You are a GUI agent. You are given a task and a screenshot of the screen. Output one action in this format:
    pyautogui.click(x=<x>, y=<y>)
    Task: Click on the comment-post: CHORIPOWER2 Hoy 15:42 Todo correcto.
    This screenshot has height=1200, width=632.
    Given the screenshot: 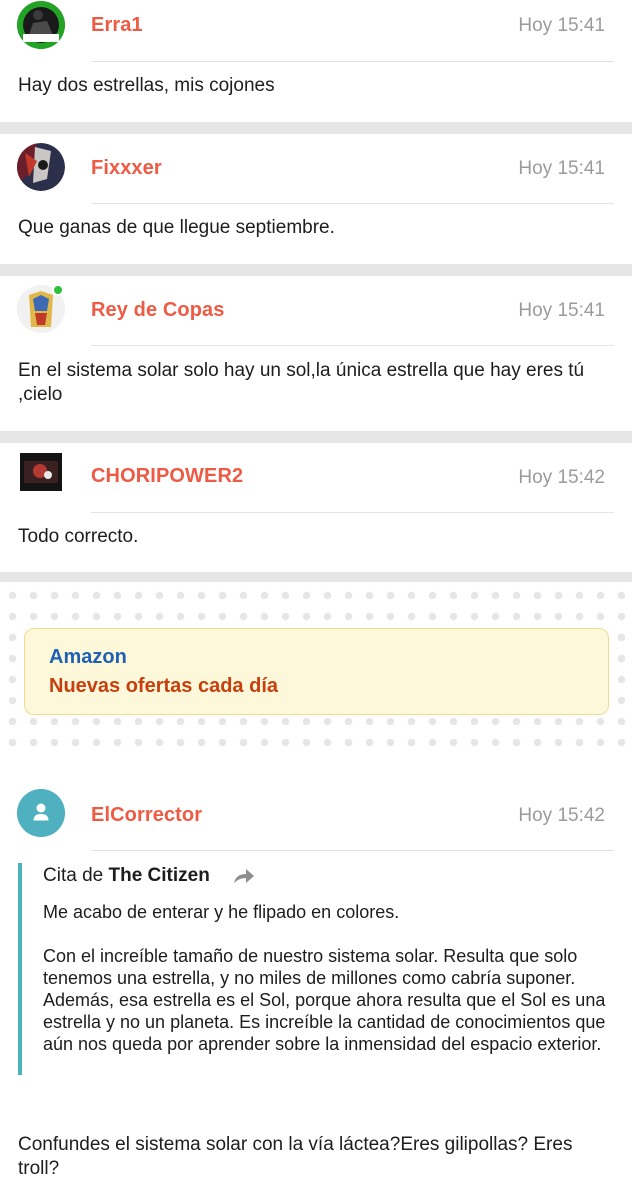 What is the action you would take?
    pyautogui.click(x=316, y=507)
    